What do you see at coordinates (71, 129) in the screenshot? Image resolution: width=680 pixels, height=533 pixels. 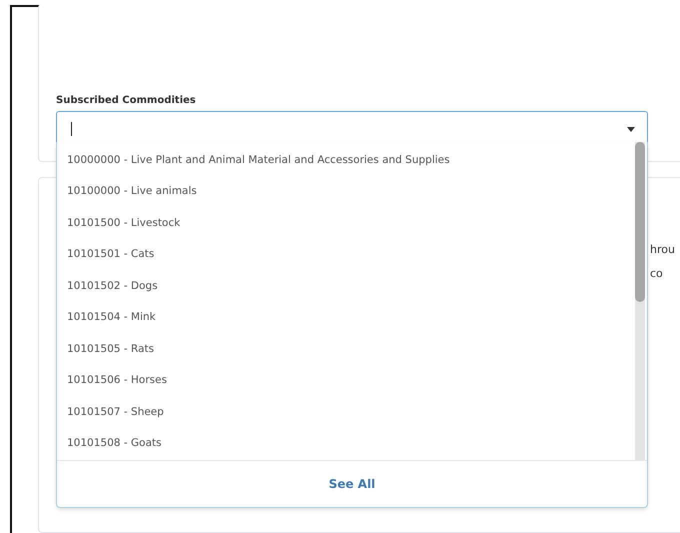 I see `text-cursor` at bounding box center [71, 129].